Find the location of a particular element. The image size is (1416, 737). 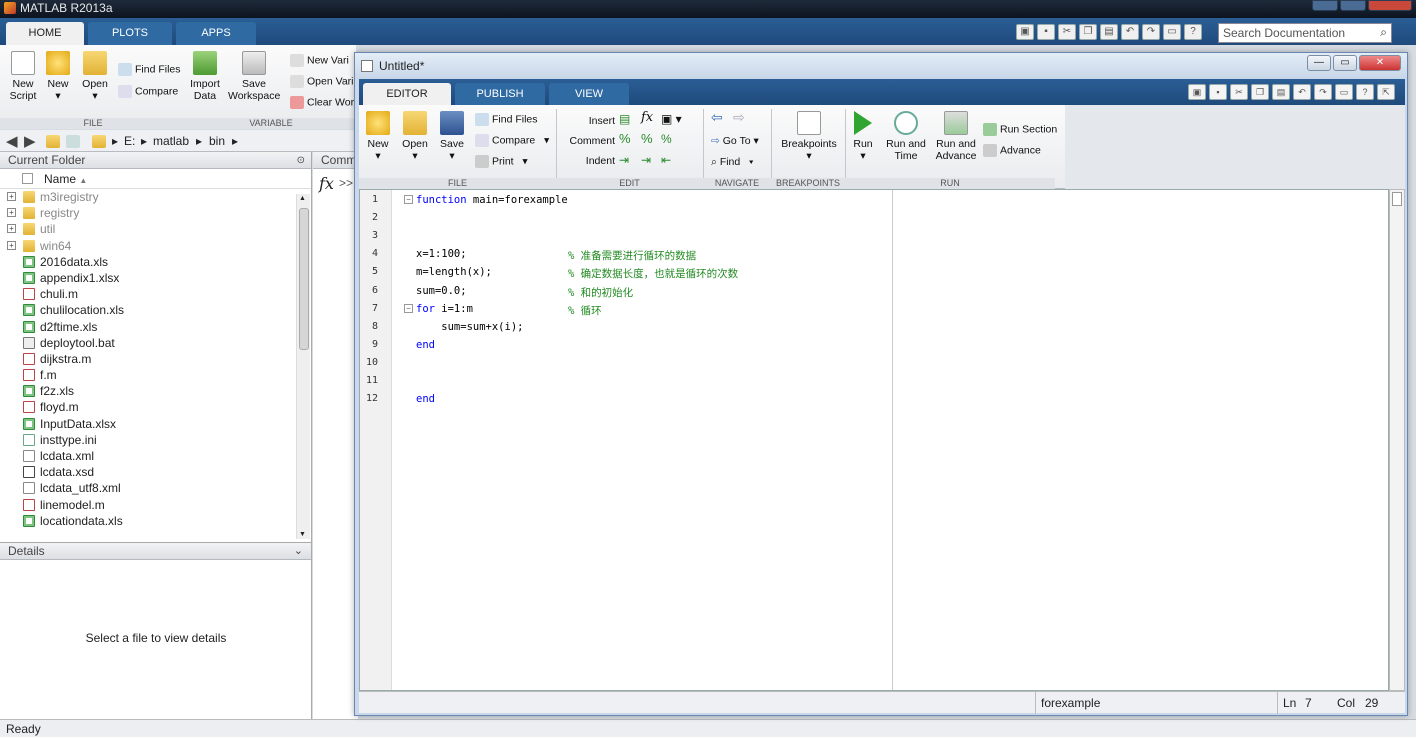

tab-editor: EDITOR is located at coordinates (407, 94).